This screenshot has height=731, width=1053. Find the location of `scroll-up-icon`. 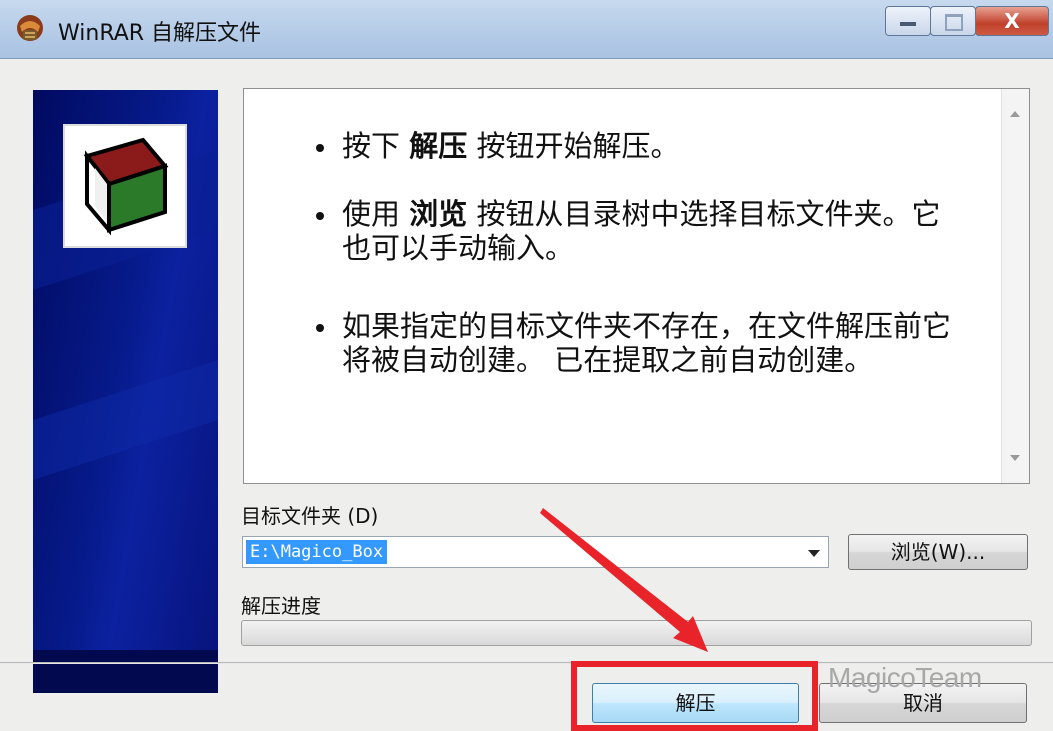

scroll-up-icon is located at coordinates (1015, 114).